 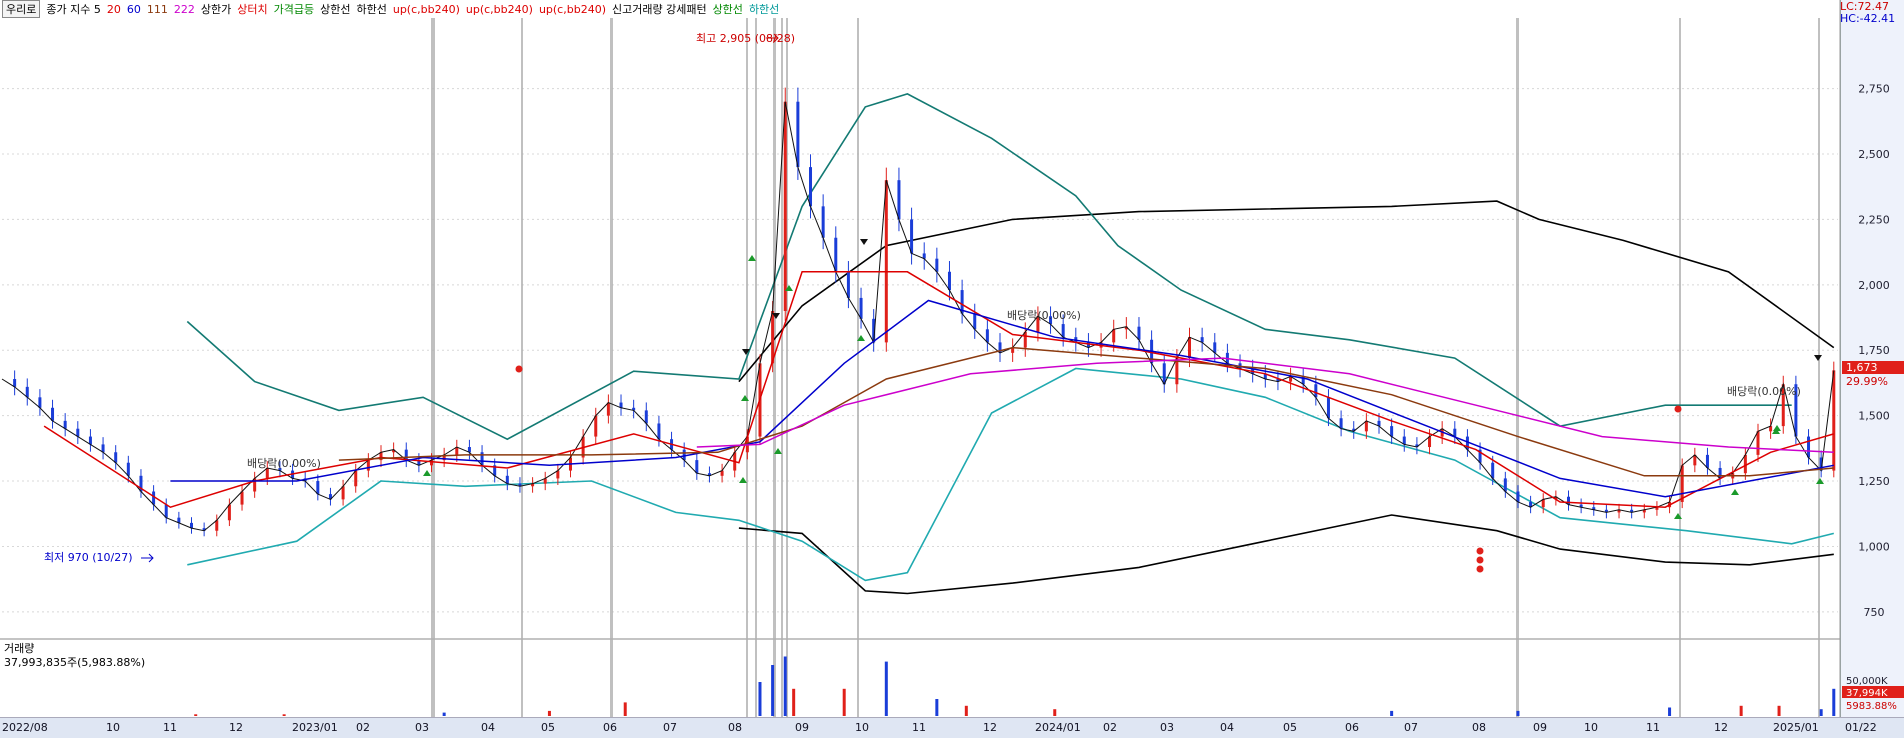 I want to click on y-tick-label: 1,500, so click(x=1874, y=416).